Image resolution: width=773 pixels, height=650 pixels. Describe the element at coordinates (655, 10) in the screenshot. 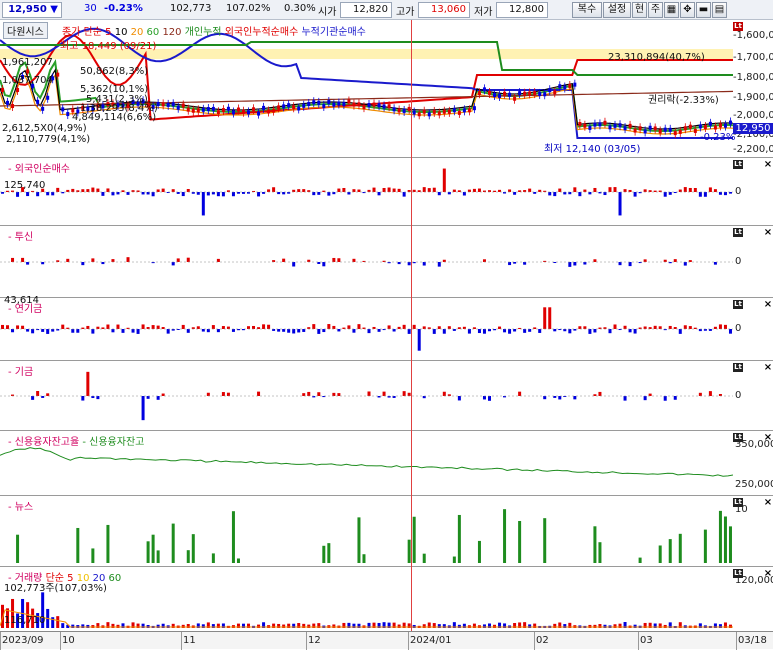

I see `period-button: 주` at that location.